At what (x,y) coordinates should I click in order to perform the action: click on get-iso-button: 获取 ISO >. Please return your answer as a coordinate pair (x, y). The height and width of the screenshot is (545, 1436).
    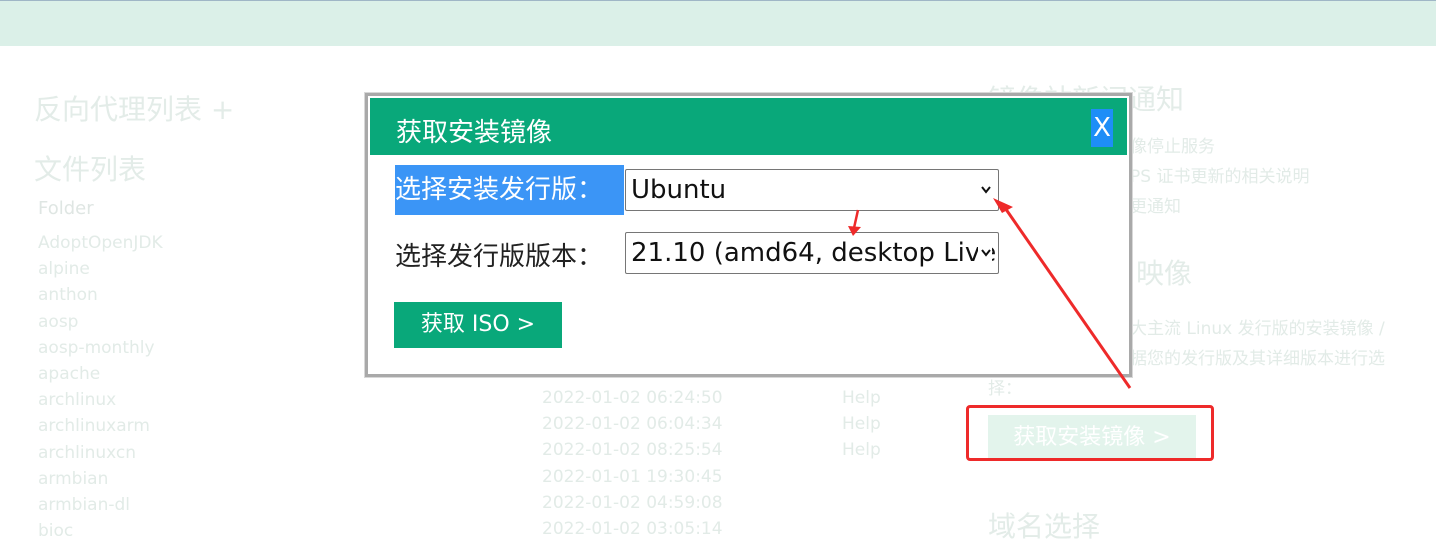
    Looking at the image, I should click on (478, 325).